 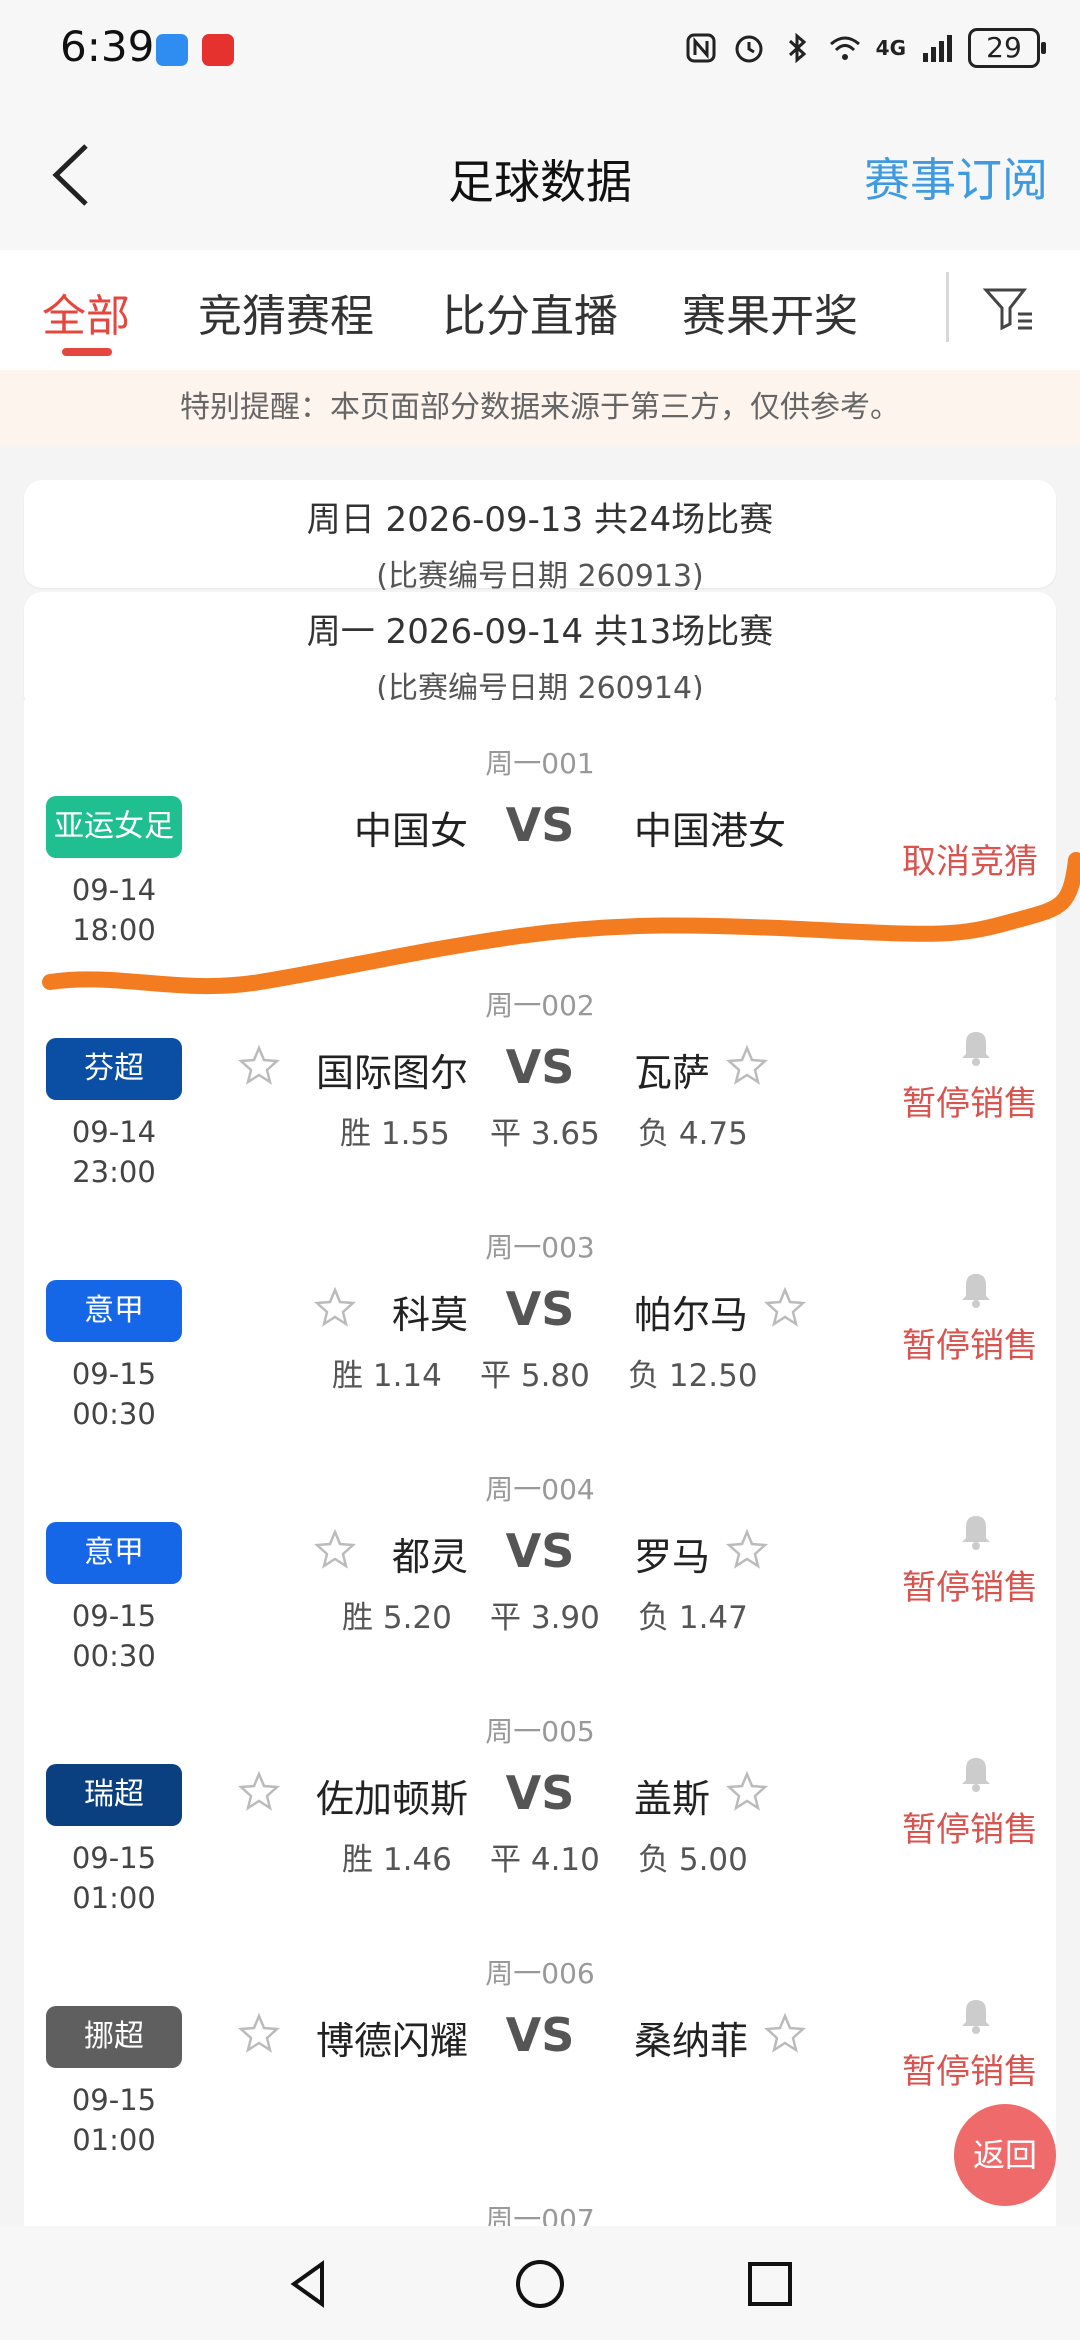 I want to click on status-bar: 6:39 4G 29, so click(x=540, y=50).